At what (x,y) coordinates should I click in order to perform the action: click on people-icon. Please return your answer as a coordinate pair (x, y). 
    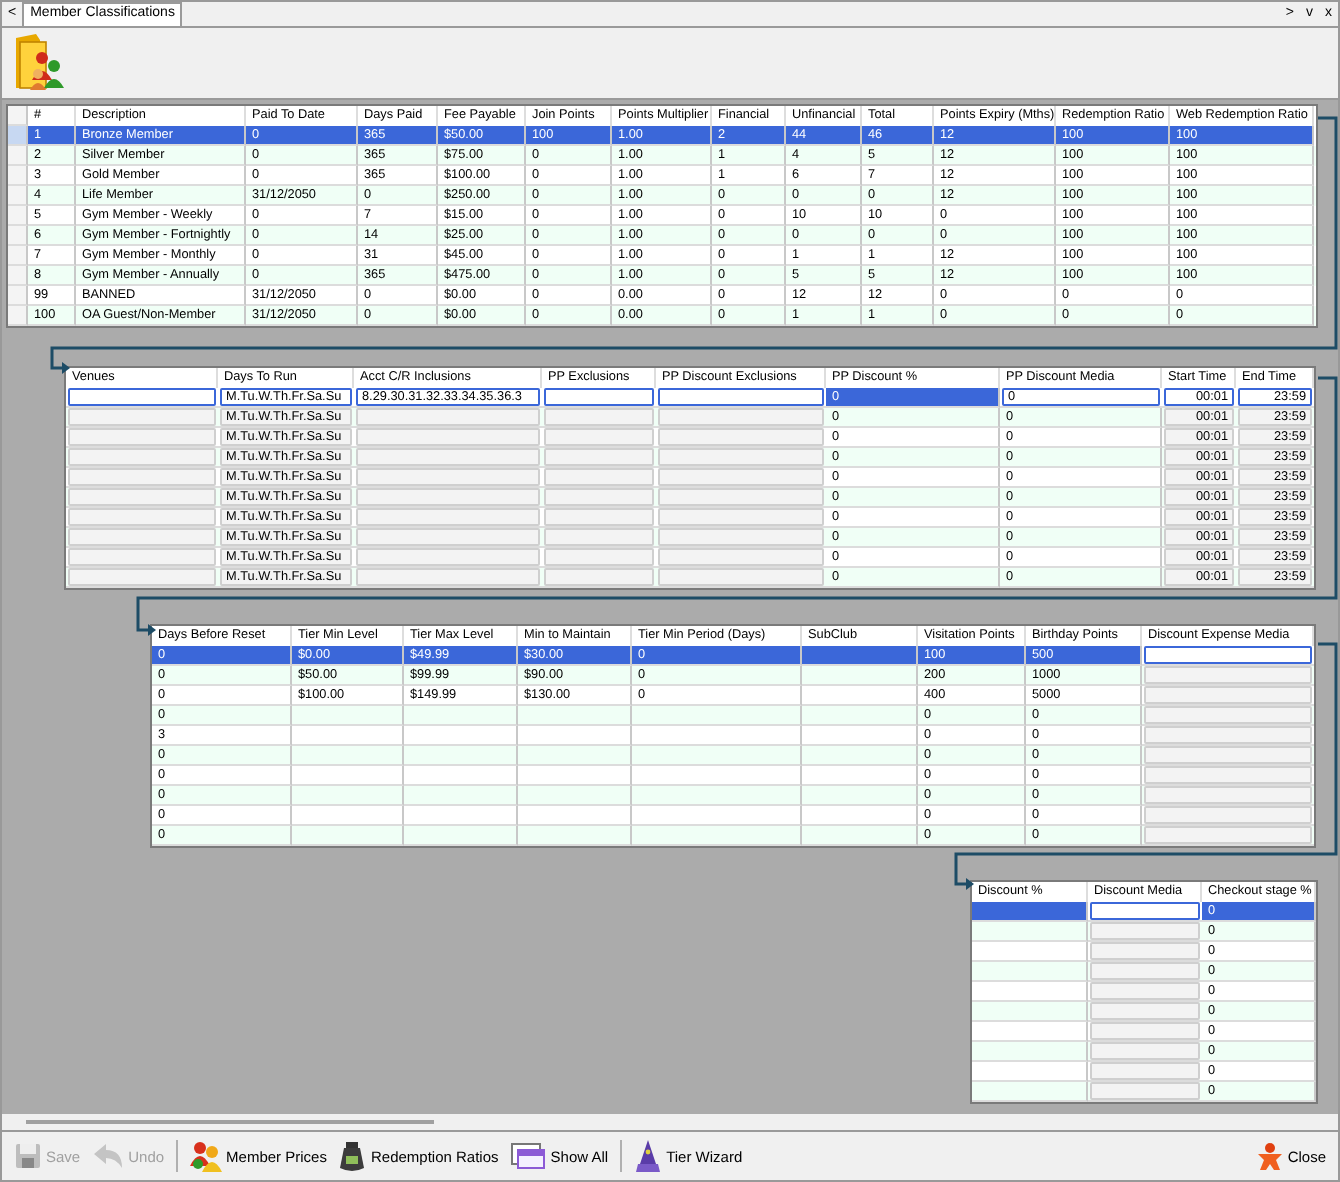
    Looking at the image, I should click on (206, 1156).